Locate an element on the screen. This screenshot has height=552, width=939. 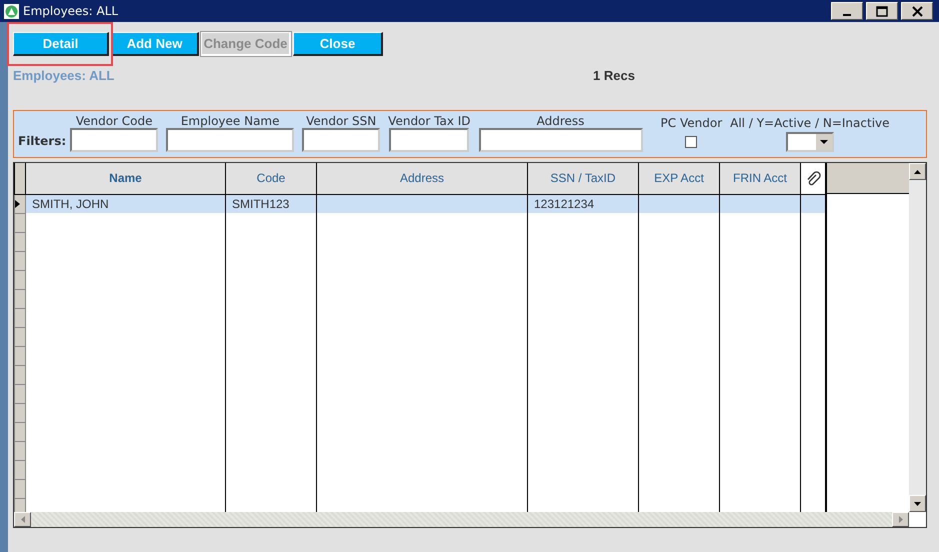
field-label: PC Vendor is located at coordinates (691, 123).